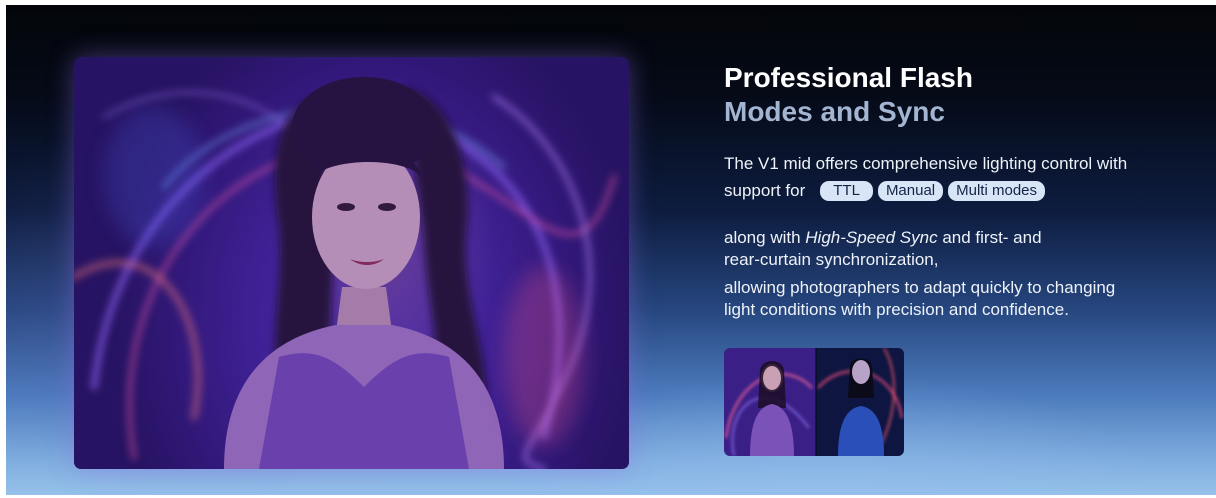 The height and width of the screenshot is (498, 1216). Describe the element at coordinates (831, 259) in the screenshot. I see `sync-line-2: rear-curtain synchronization,` at that location.